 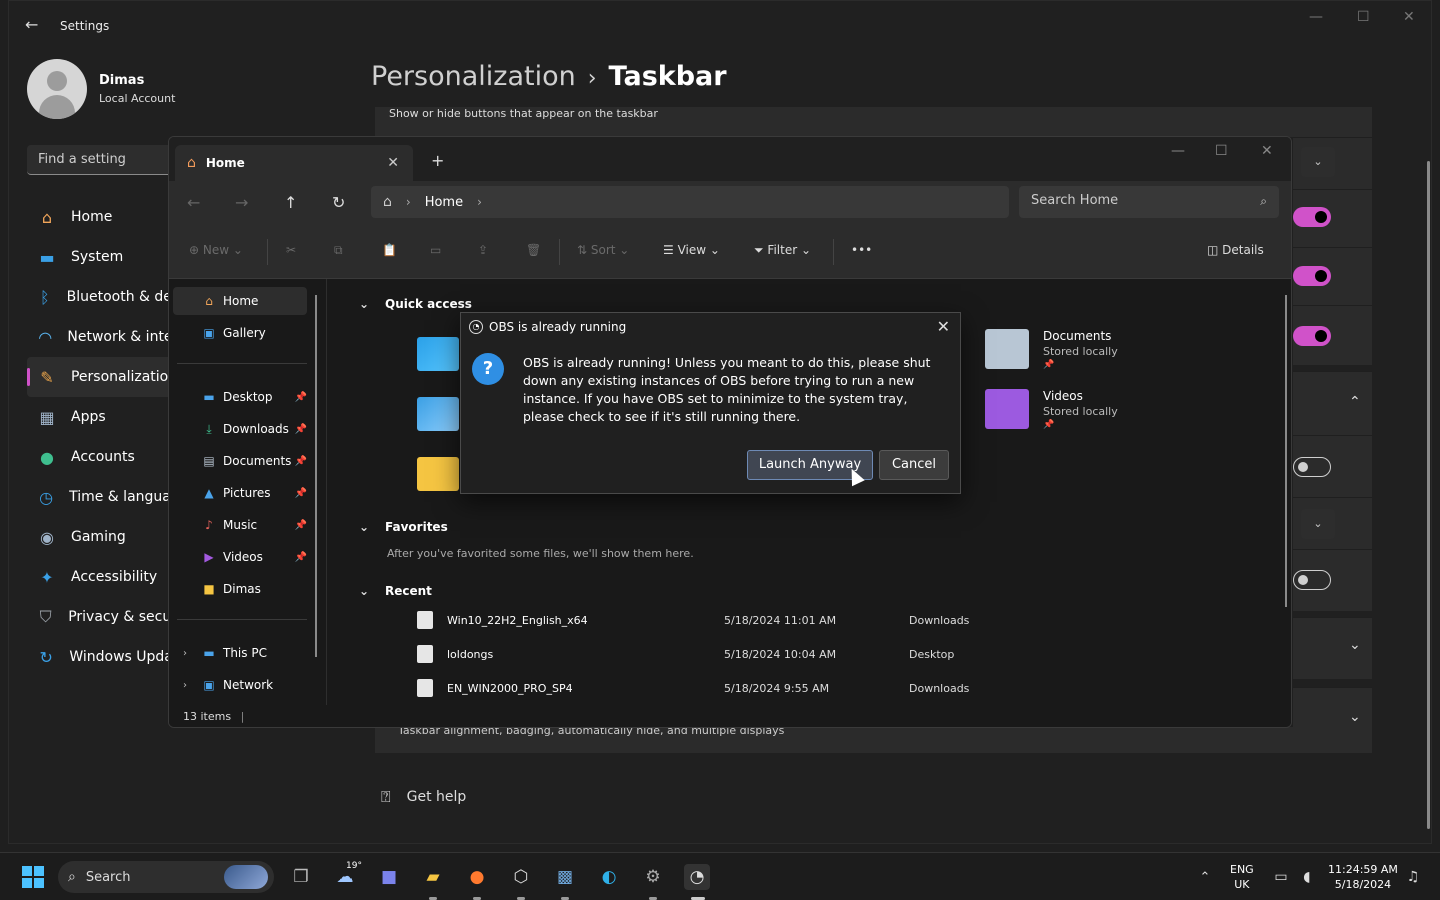 What do you see at coordinates (240, 493) in the screenshot?
I see `sidebar-item-pictures: ▲ Pictures 📌` at bounding box center [240, 493].